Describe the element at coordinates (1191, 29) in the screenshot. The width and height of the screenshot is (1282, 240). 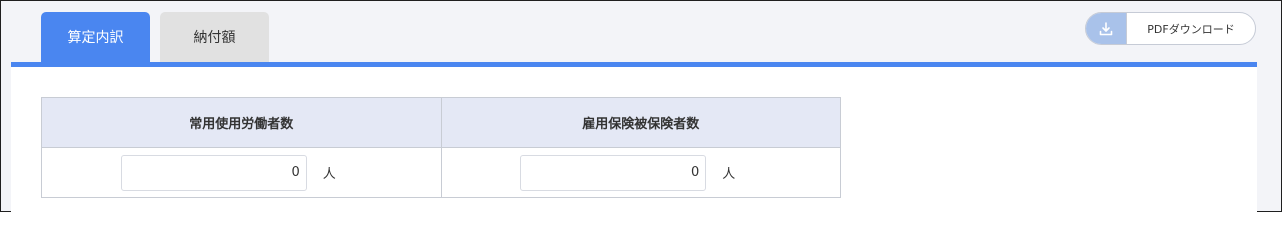
I see `pdf-download-label: PDFダウンロード` at that location.